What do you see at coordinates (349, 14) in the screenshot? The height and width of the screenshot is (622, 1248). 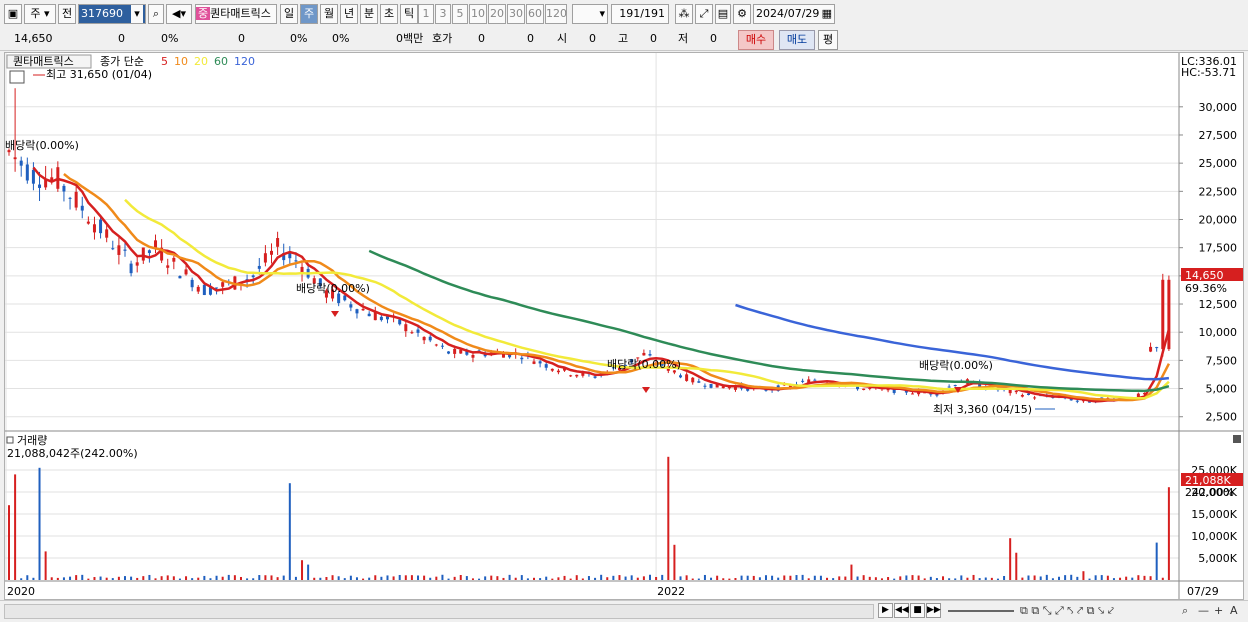 I see `period-tab: 년` at bounding box center [349, 14].